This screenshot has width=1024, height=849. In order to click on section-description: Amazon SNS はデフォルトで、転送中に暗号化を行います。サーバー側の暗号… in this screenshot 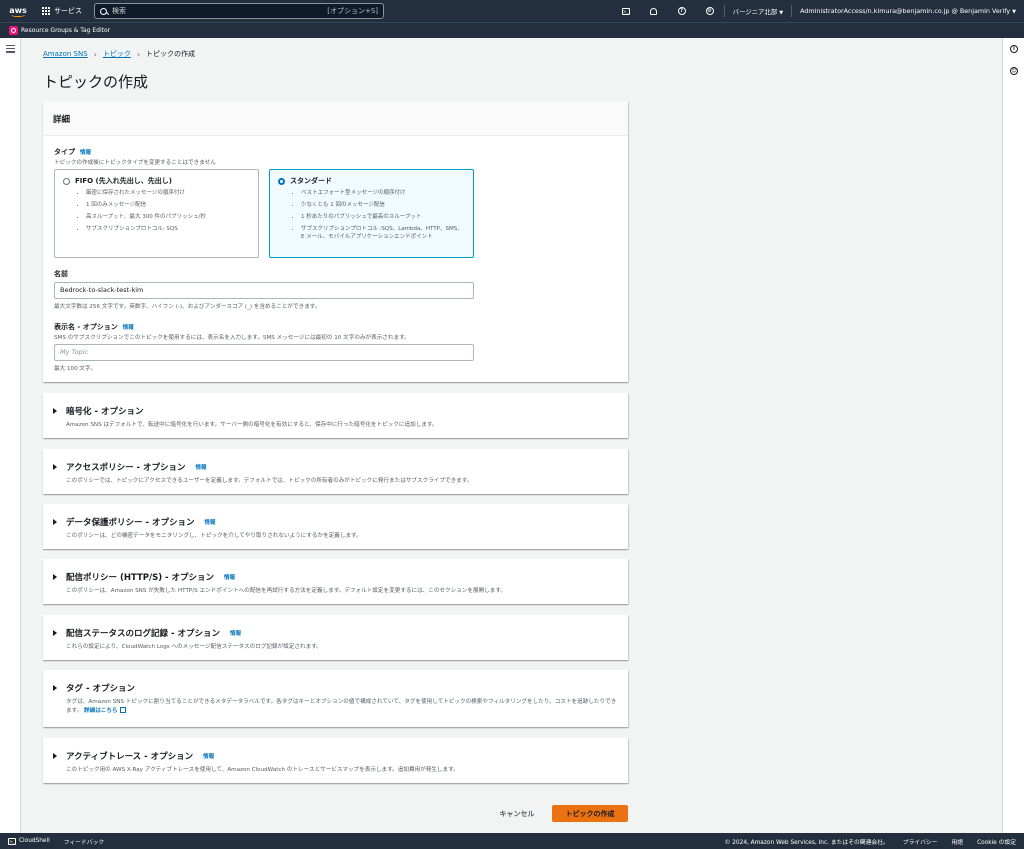, I will do `click(252, 425)`.